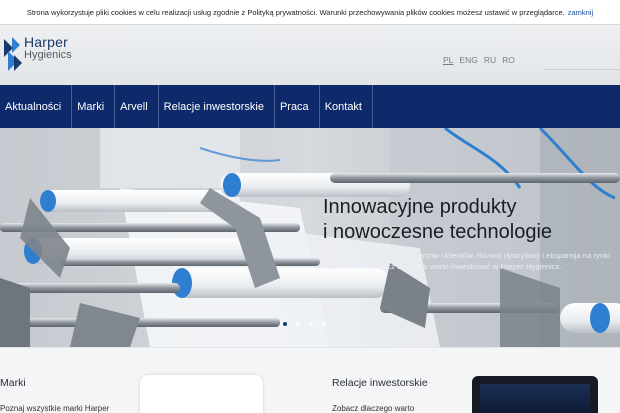 The image size is (620, 413). I want to click on logo-text: Harper Hygienics, so click(48, 48).